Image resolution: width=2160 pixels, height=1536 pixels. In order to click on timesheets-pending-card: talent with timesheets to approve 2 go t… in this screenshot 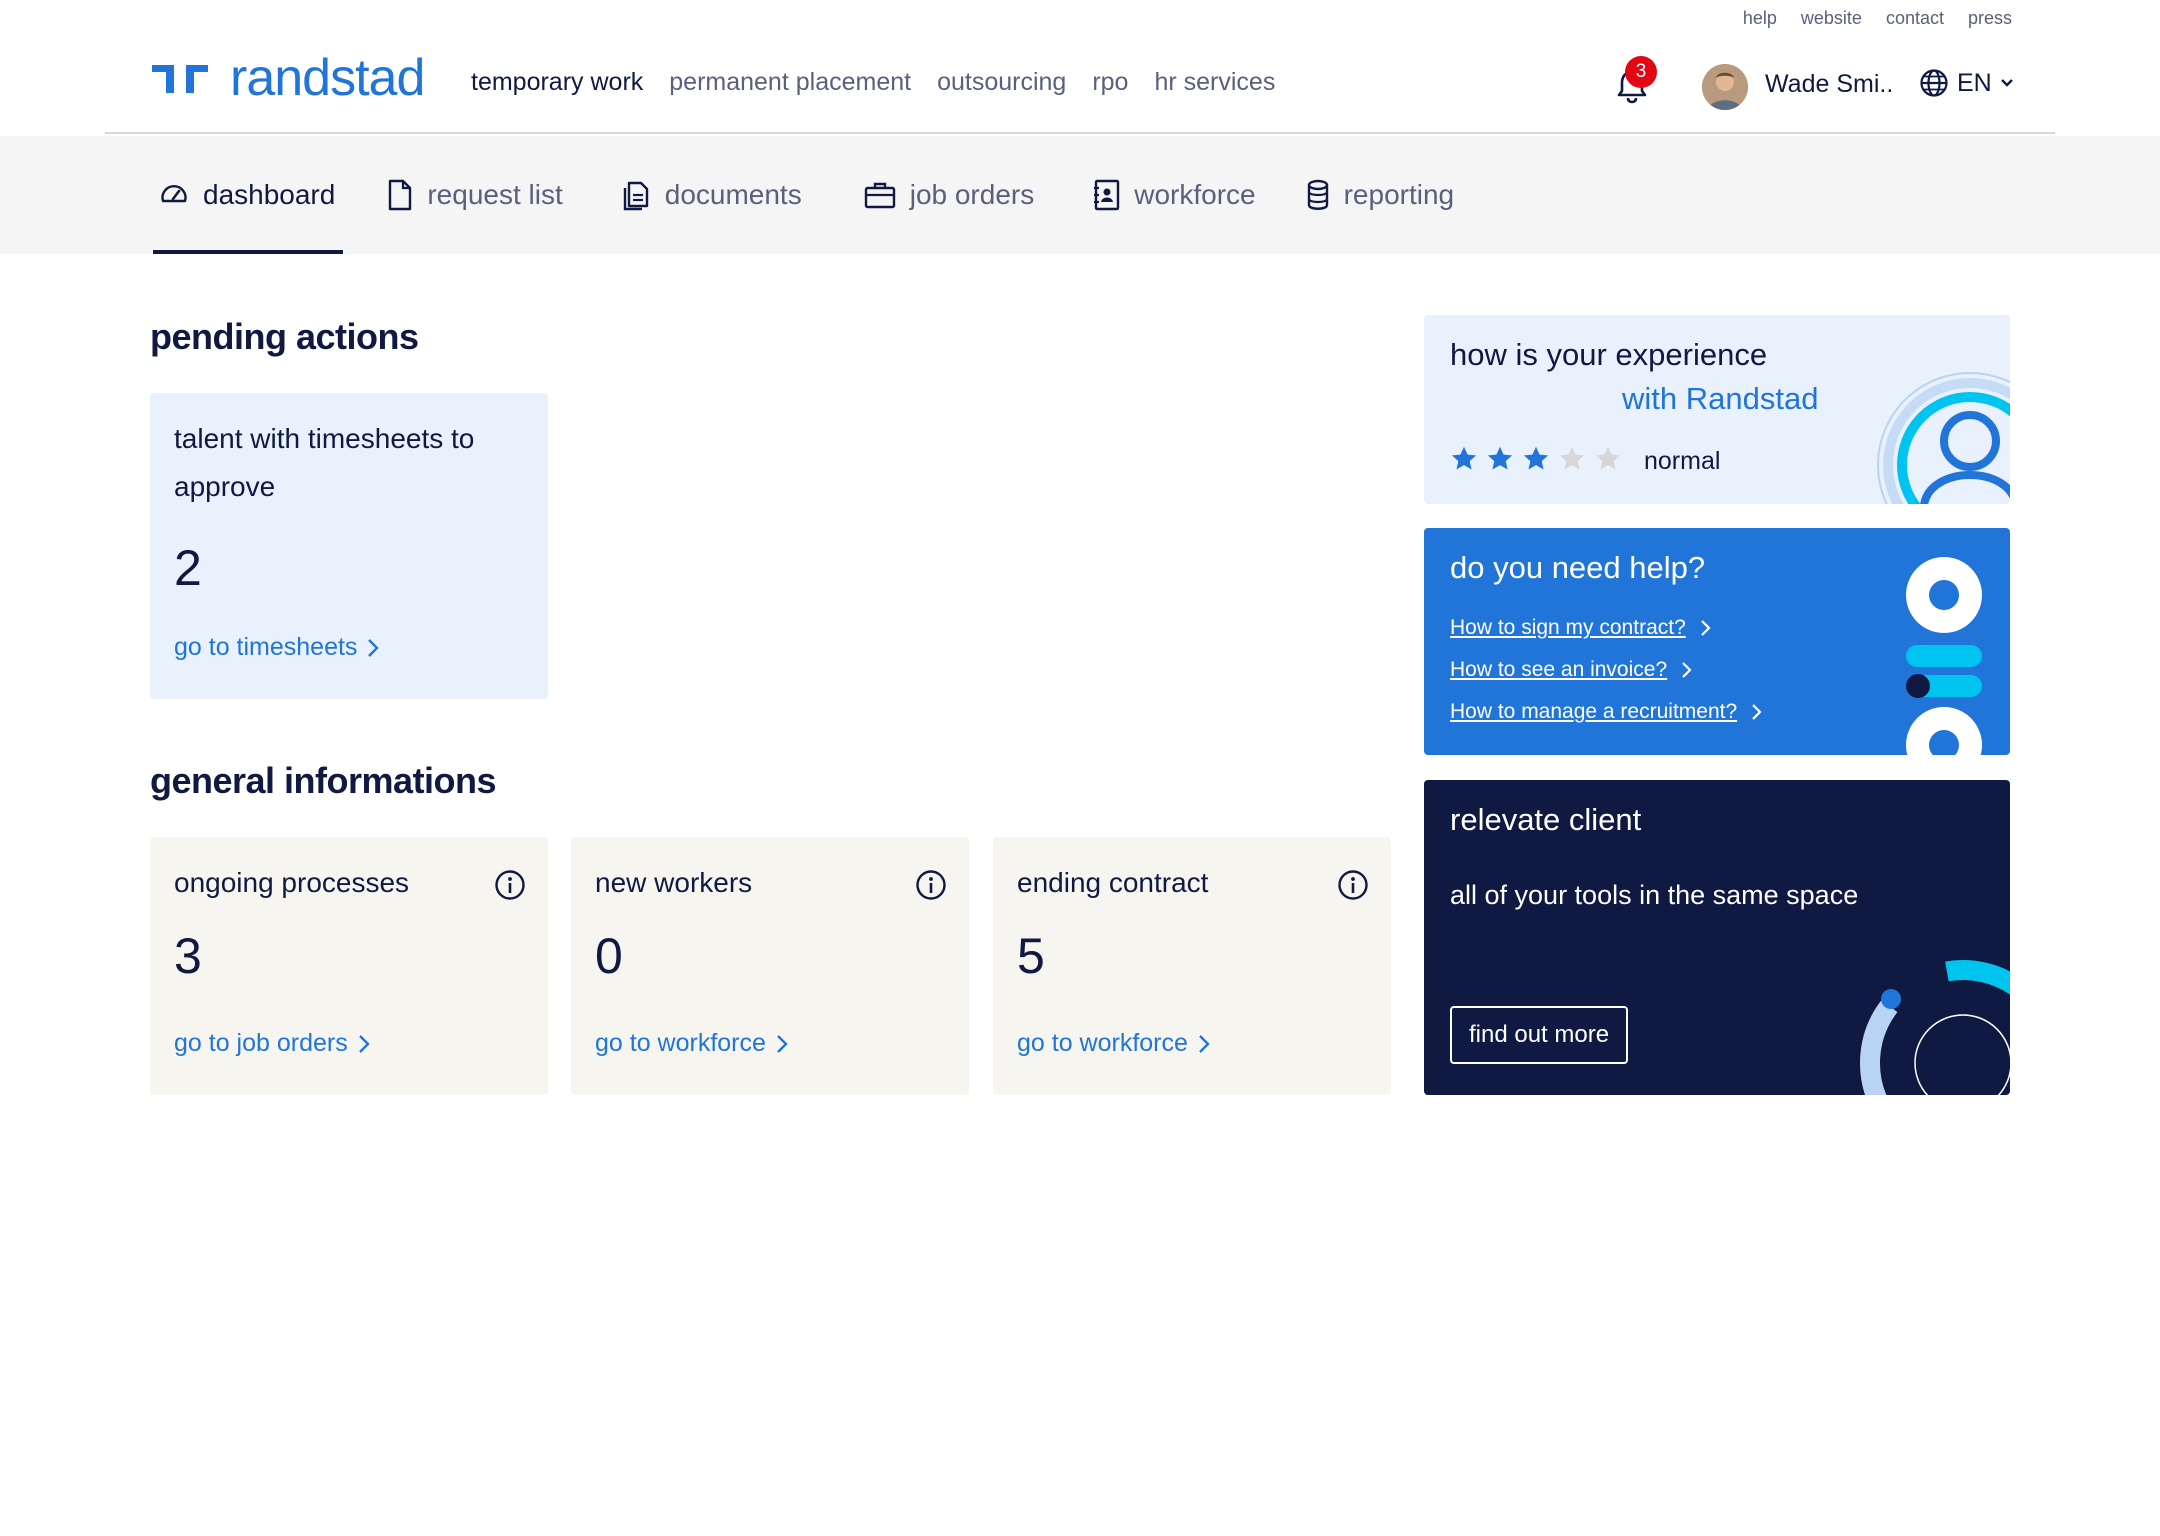, I will do `click(349, 546)`.